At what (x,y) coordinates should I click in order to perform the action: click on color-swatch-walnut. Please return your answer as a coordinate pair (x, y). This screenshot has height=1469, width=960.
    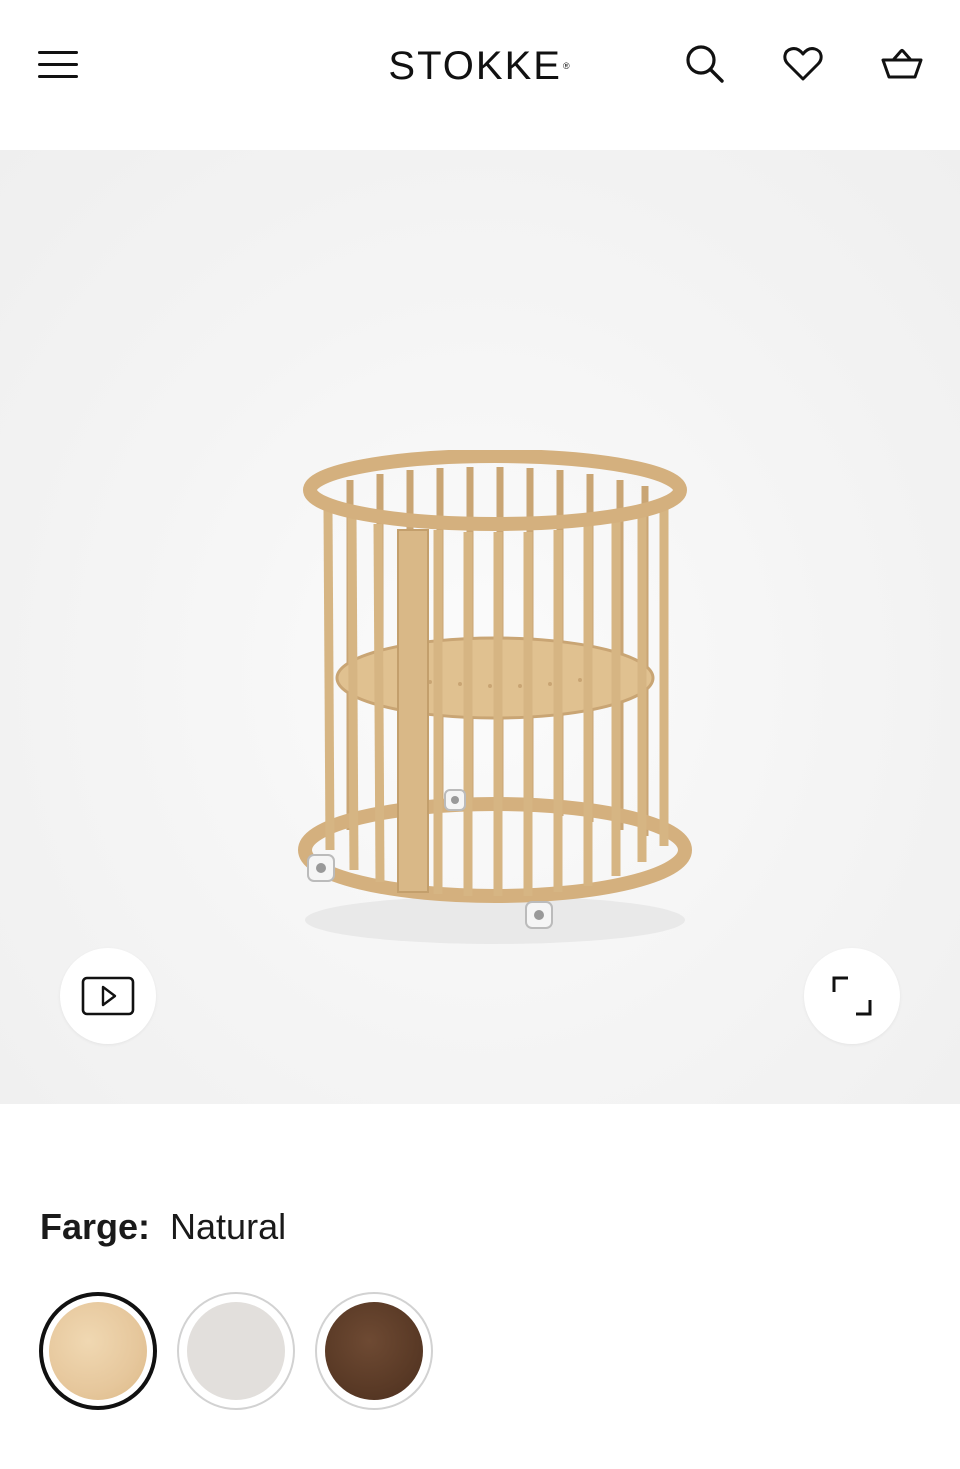
    Looking at the image, I should click on (374, 1351).